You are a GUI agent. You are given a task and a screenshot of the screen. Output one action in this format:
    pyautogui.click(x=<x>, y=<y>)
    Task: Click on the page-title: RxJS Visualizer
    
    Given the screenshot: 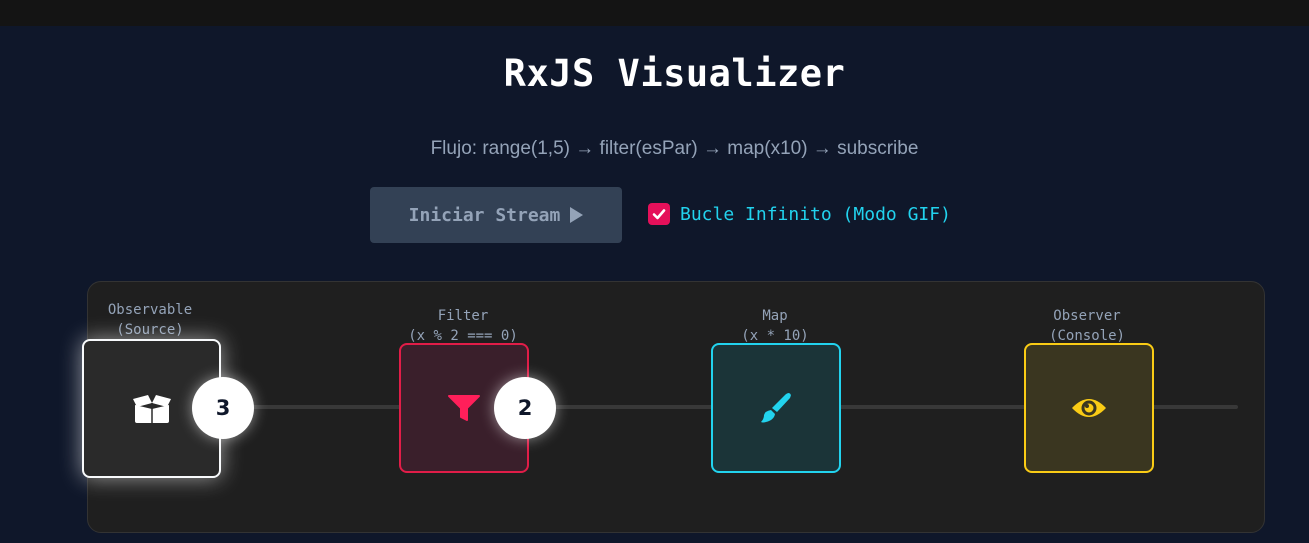 What is the action you would take?
    pyautogui.click(x=674, y=73)
    